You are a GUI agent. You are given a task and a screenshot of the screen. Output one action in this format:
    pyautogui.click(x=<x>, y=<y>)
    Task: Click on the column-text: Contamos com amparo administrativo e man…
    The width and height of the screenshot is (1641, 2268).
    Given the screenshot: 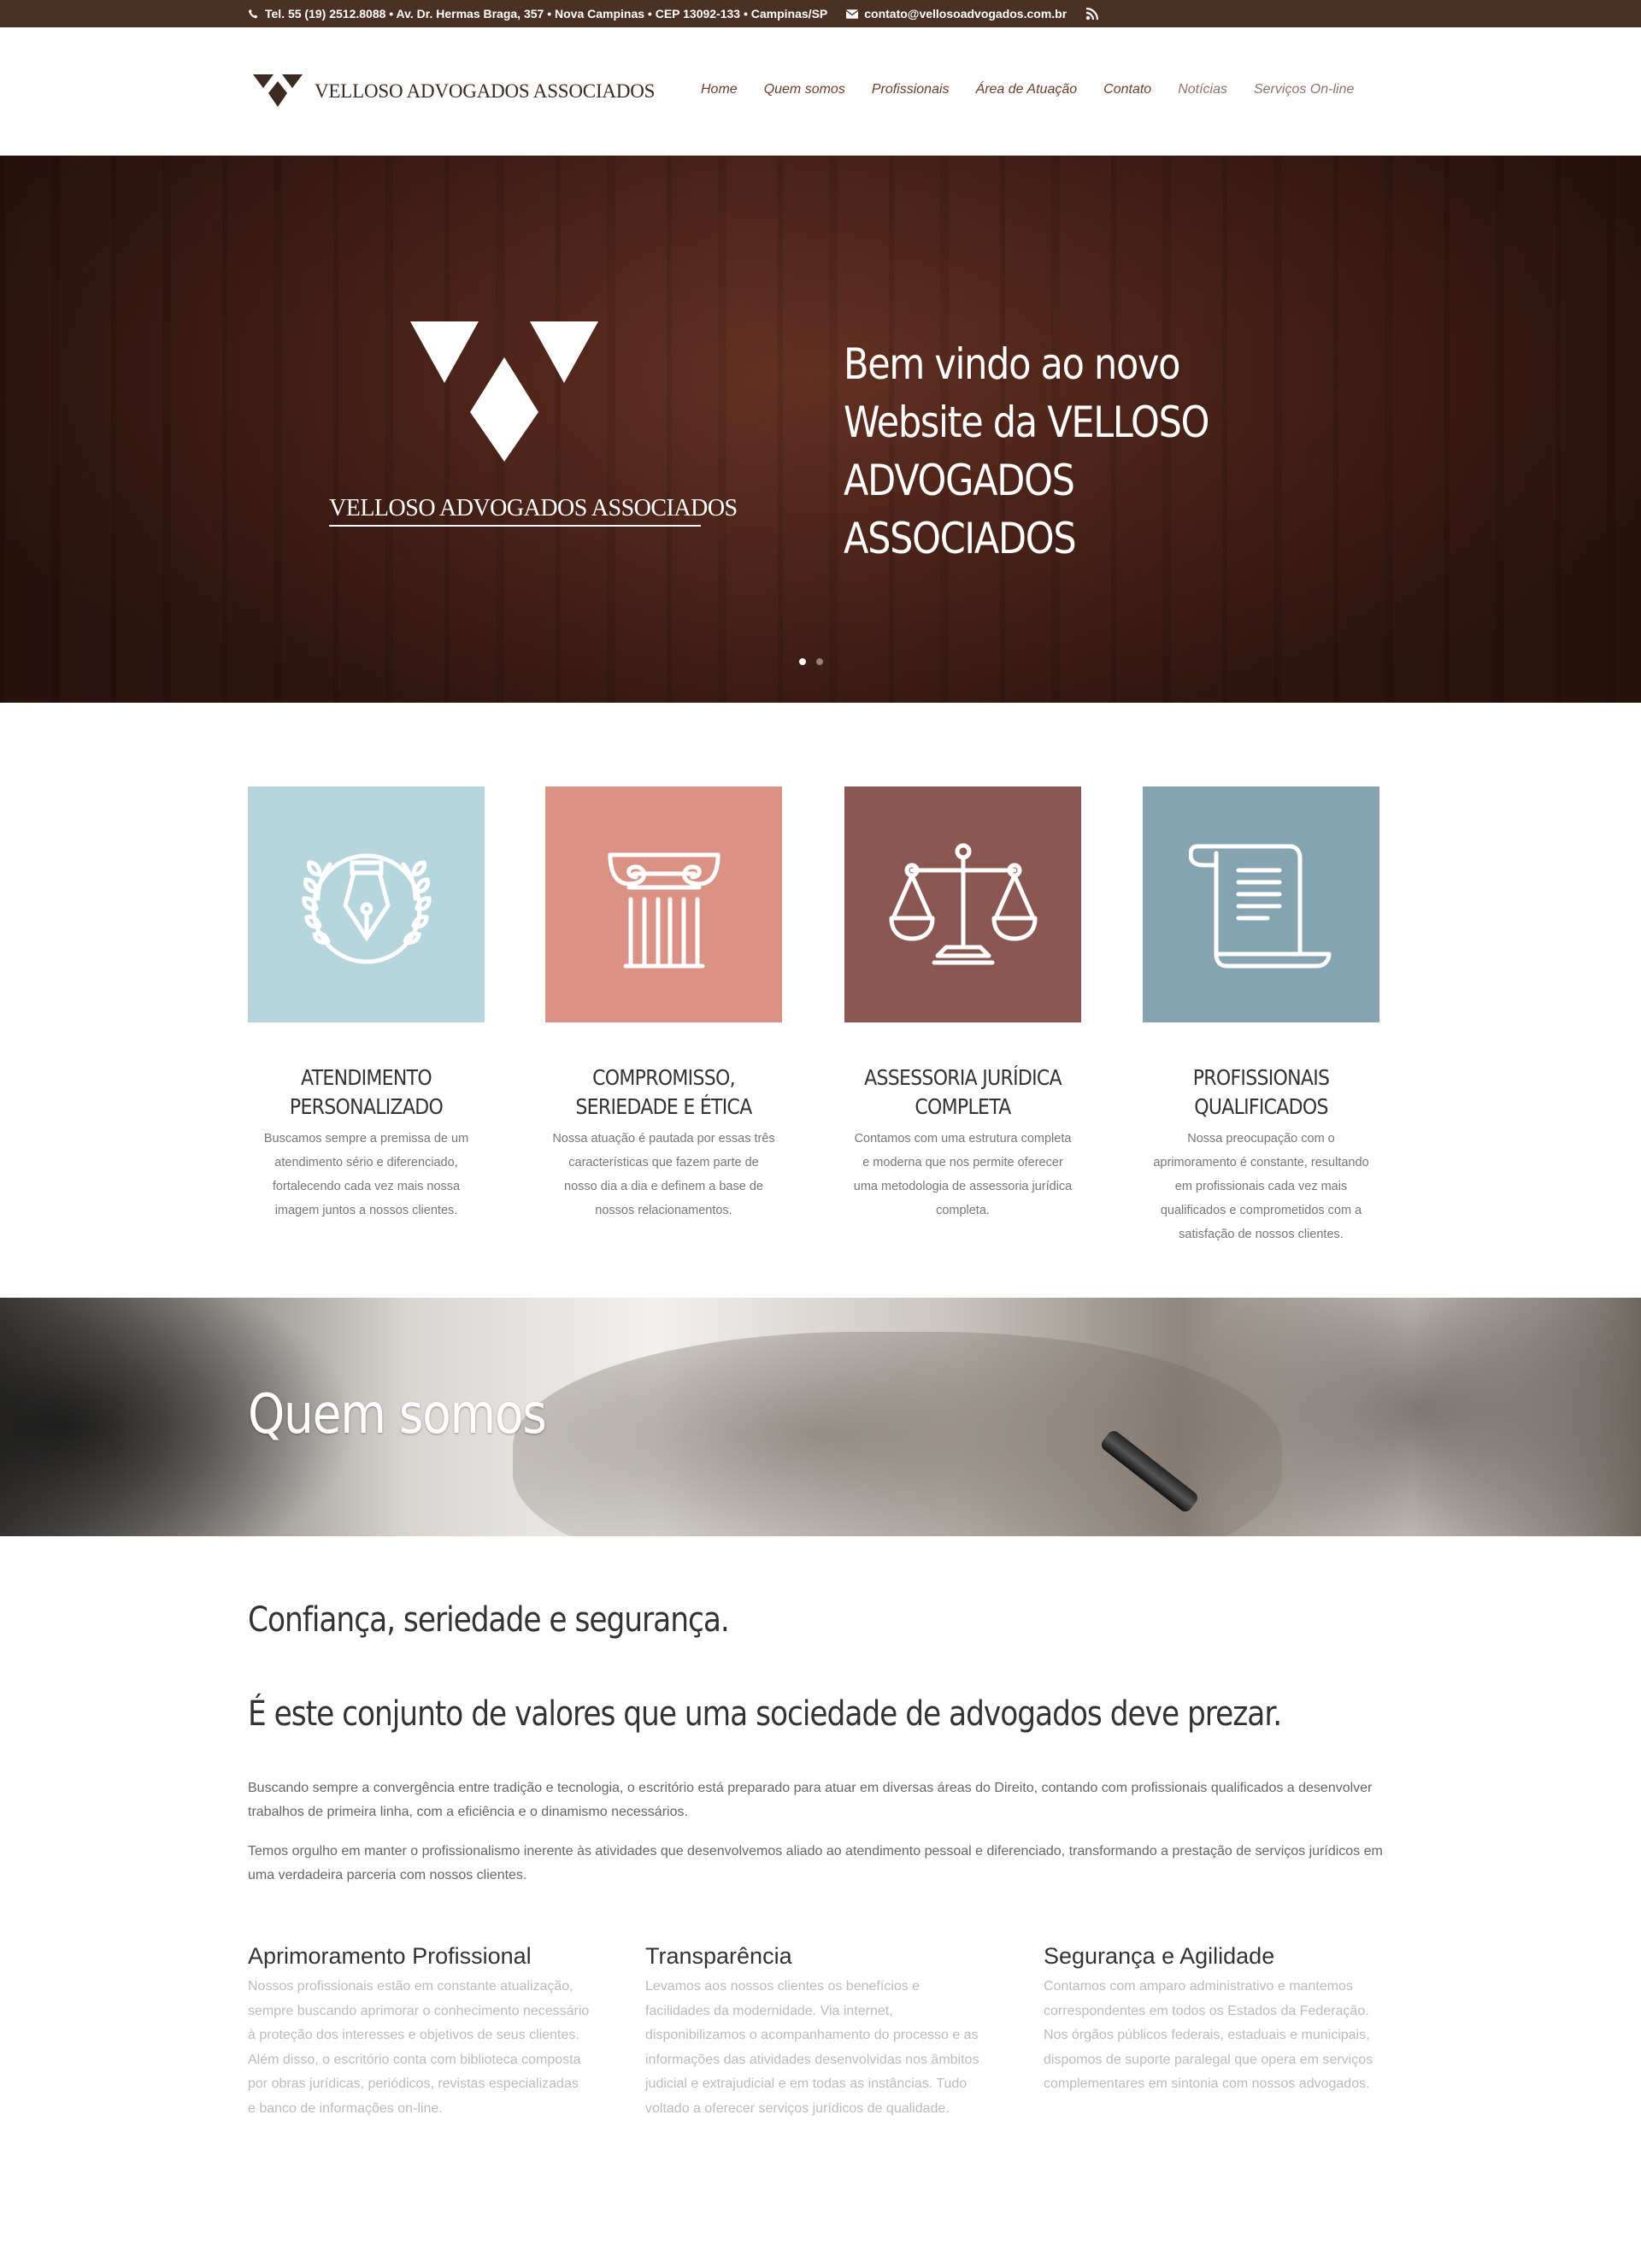 What is the action you would take?
    pyautogui.click(x=1208, y=2035)
    